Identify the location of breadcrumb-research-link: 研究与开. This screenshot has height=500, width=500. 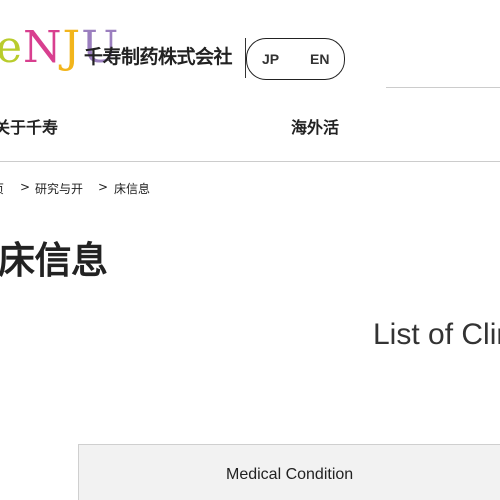
(59, 188).